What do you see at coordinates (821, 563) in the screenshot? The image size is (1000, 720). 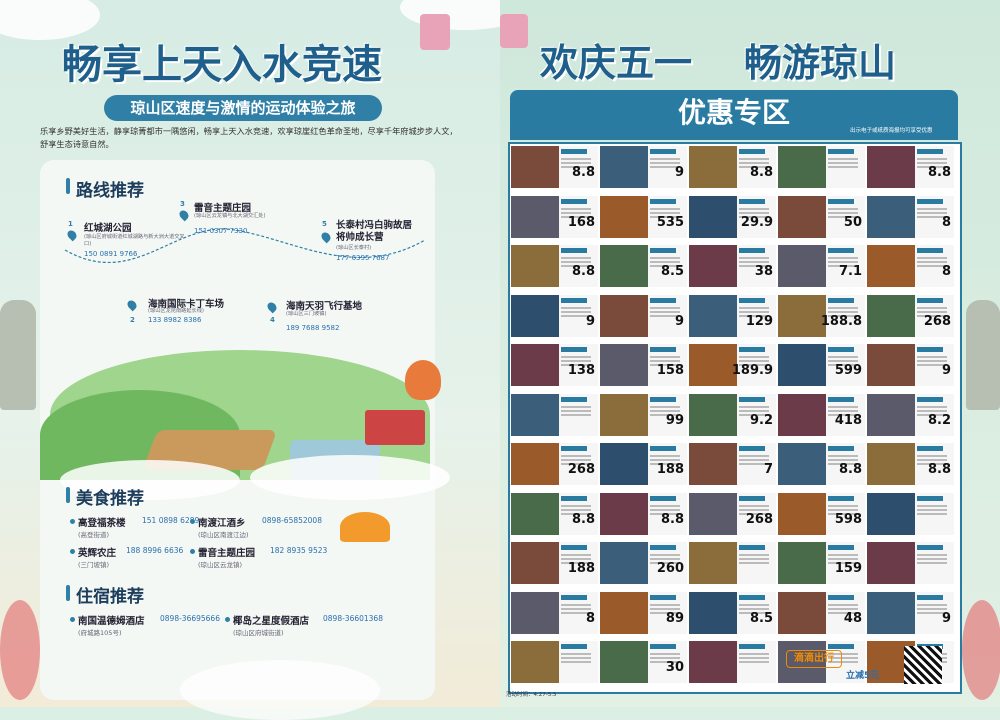 I see `coupon-card: 159` at bounding box center [821, 563].